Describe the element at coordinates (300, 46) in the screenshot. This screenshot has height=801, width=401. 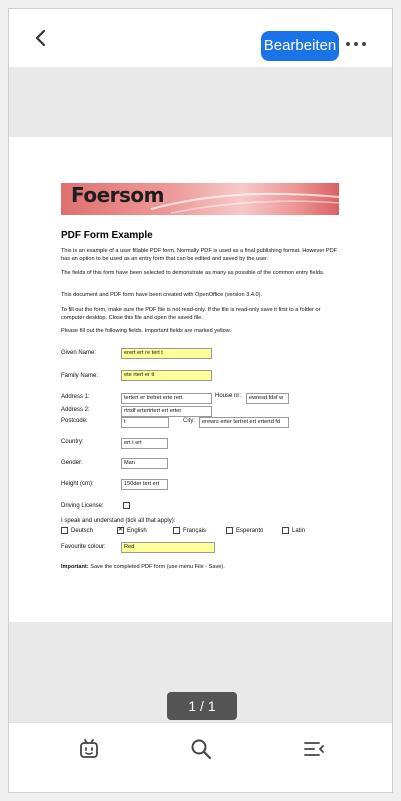
I see `edit-button: Bearbeiten` at that location.